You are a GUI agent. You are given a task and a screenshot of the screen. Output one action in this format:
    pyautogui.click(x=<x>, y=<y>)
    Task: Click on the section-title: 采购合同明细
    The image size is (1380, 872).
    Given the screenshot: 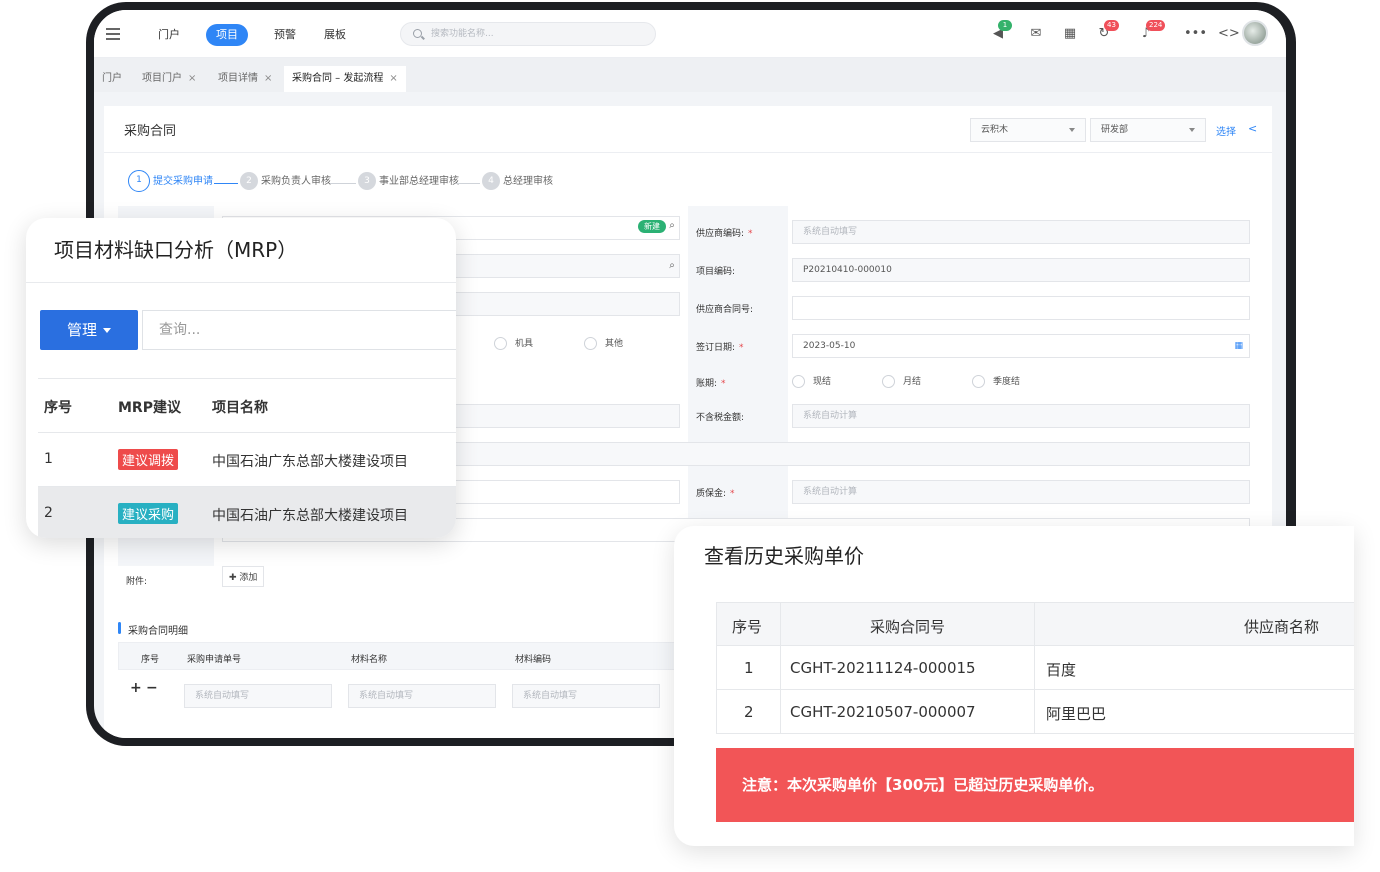 What is the action you would take?
    pyautogui.click(x=153, y=629)
    